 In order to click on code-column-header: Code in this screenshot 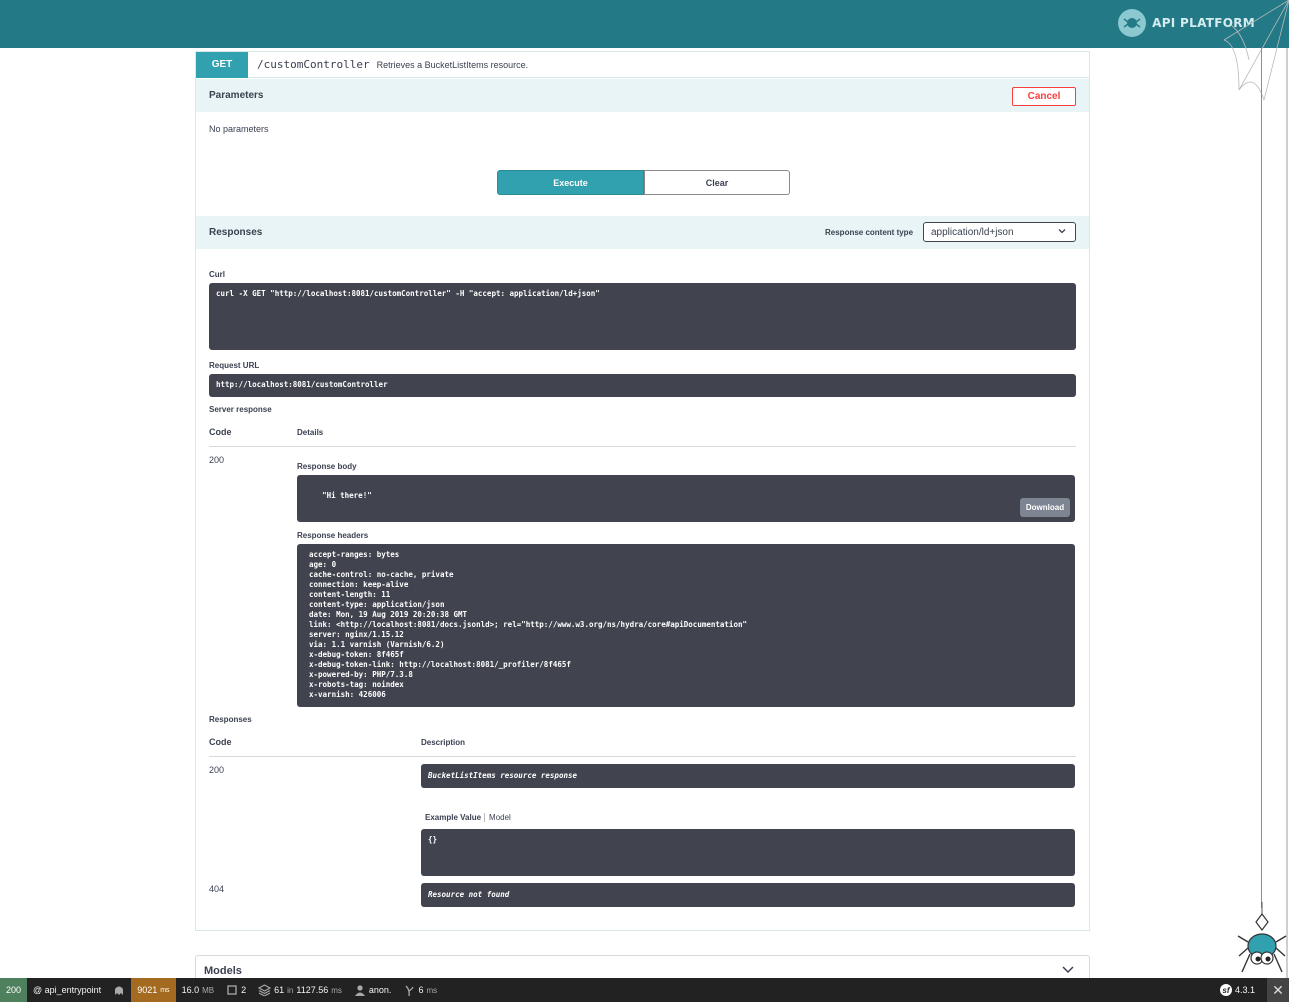, I will do `click(220, 432)`.